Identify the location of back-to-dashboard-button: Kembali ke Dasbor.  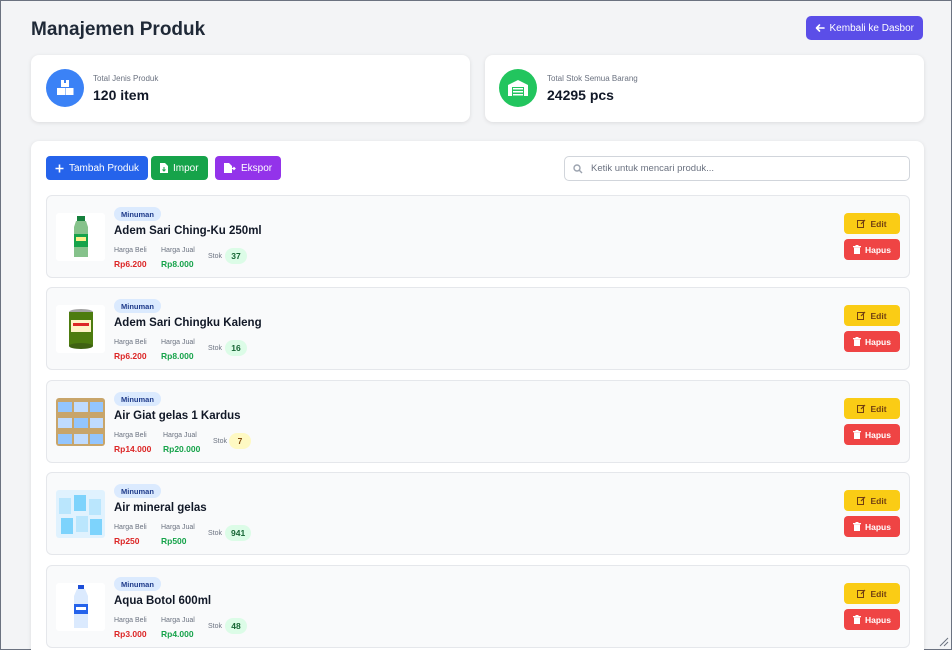
(864, 28).